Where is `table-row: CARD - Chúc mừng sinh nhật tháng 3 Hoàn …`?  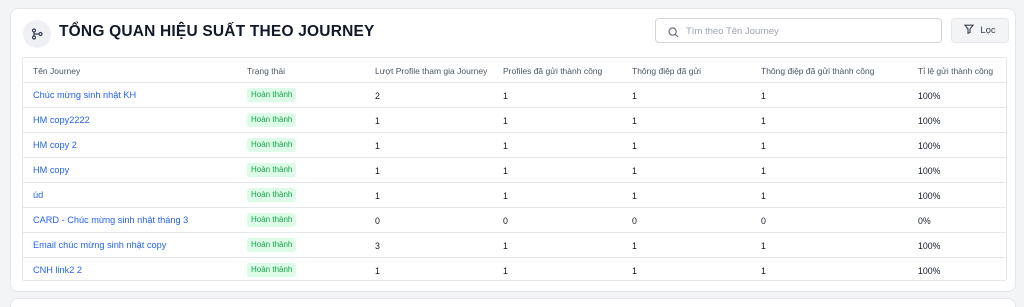
table-row: CARD - Chúc mừng sinh nhật tháng 3 Hoàn … is located at coordinates (514, 220).